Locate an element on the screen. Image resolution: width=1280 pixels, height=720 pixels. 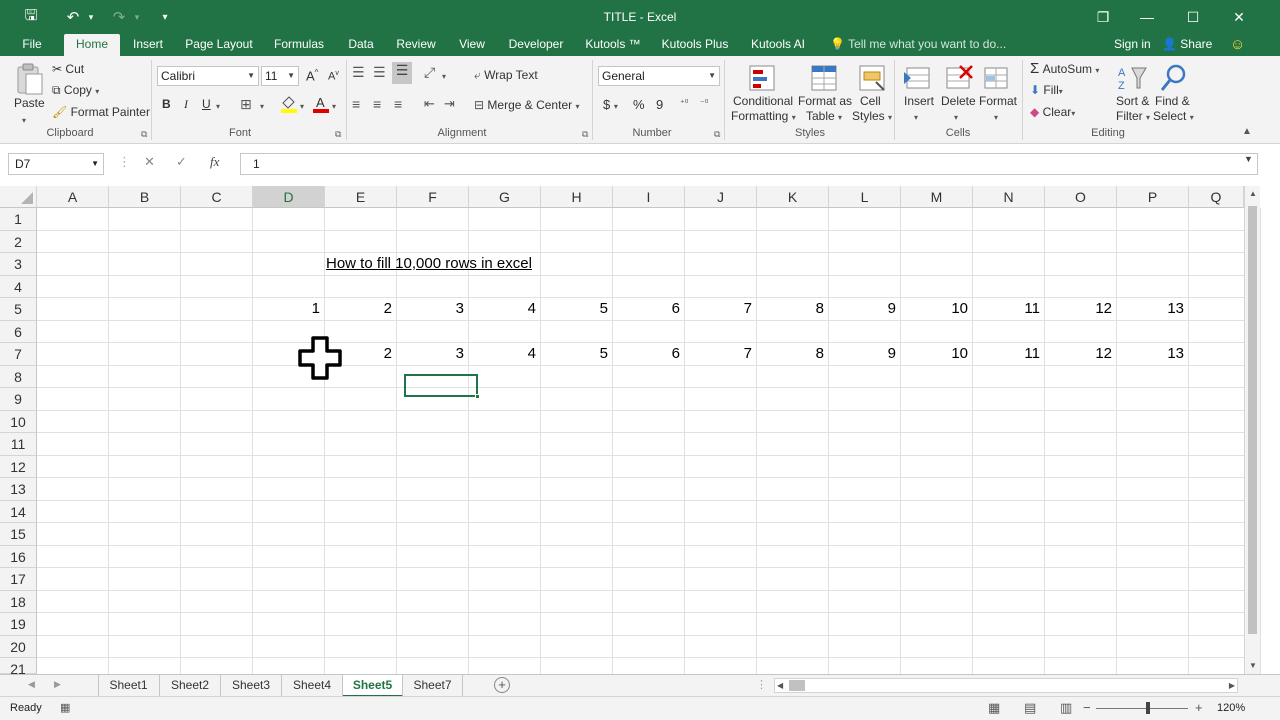
cell-styles-label: Styles ▾ is located at coordinates (872, 116).